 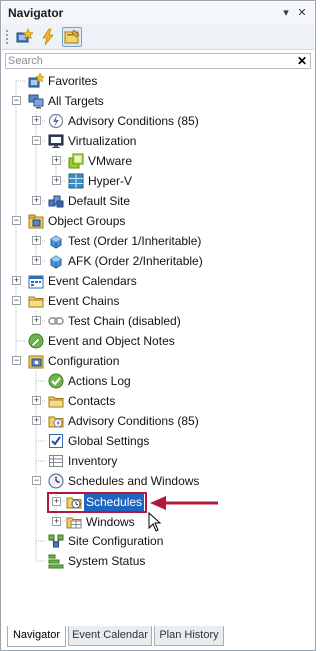 I want to click on folder-icon, so click(x=36, y=302).